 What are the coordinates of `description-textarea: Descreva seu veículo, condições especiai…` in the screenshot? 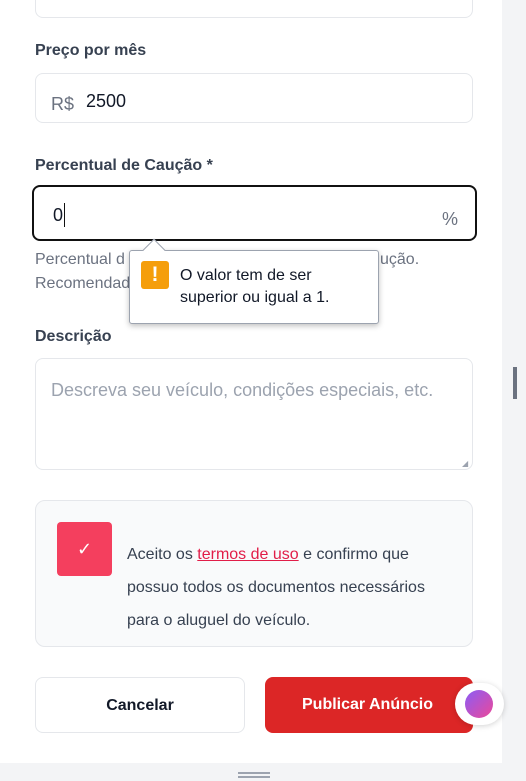 It's located at (254, 414).